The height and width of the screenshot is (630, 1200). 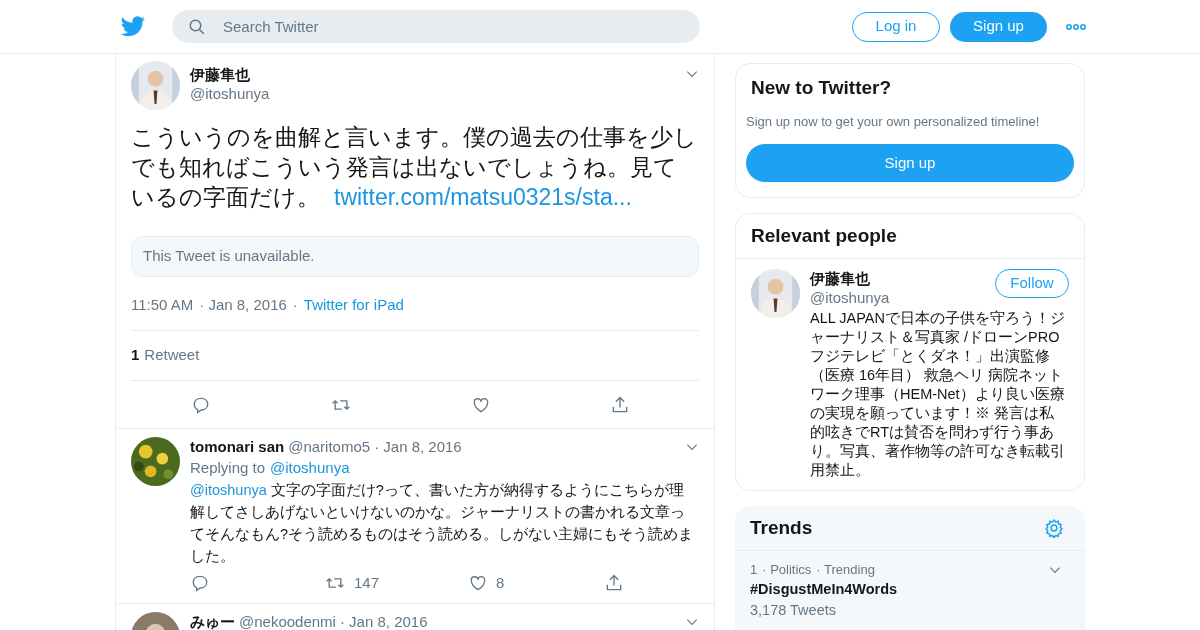 I want to click on search-field: Search Twitter, so click(x=436, y=26).